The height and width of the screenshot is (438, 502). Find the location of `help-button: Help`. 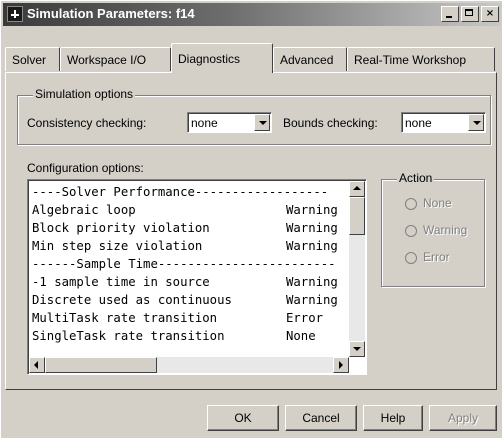

help-button: Help is located at coordinates (393, 418).